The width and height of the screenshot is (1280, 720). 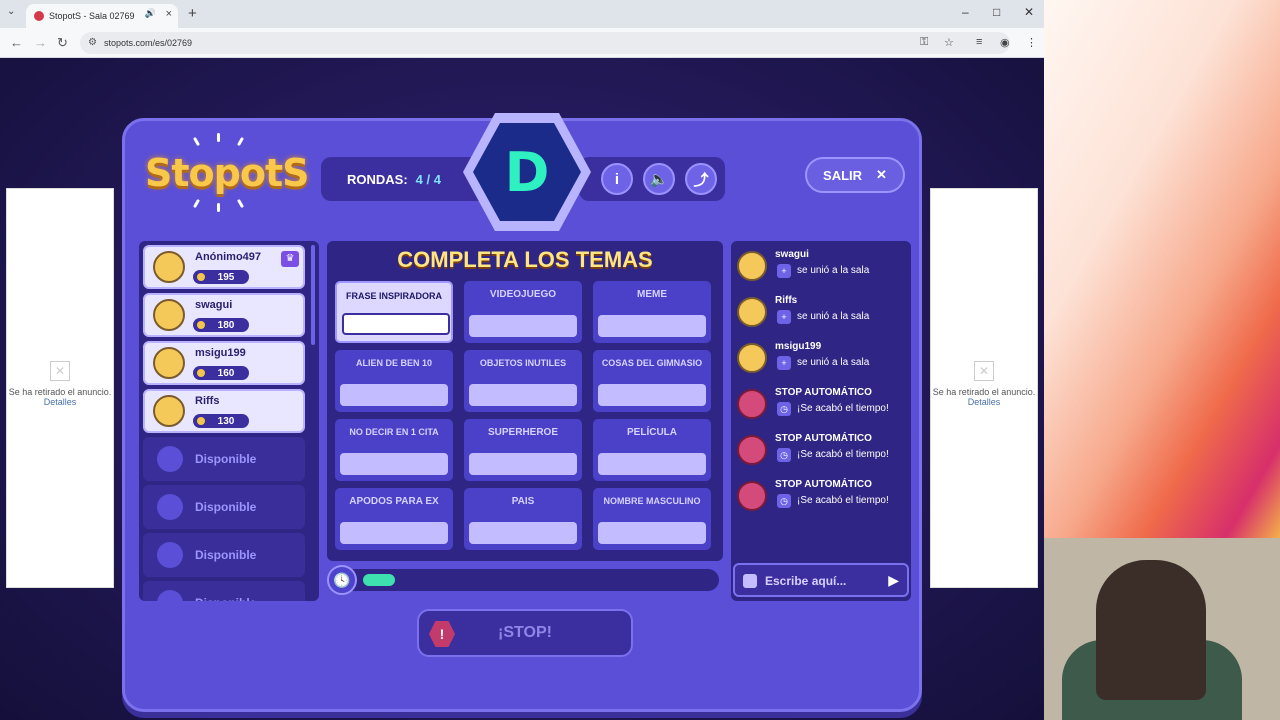 I want to click on avatar, so click(x=169, y=411).